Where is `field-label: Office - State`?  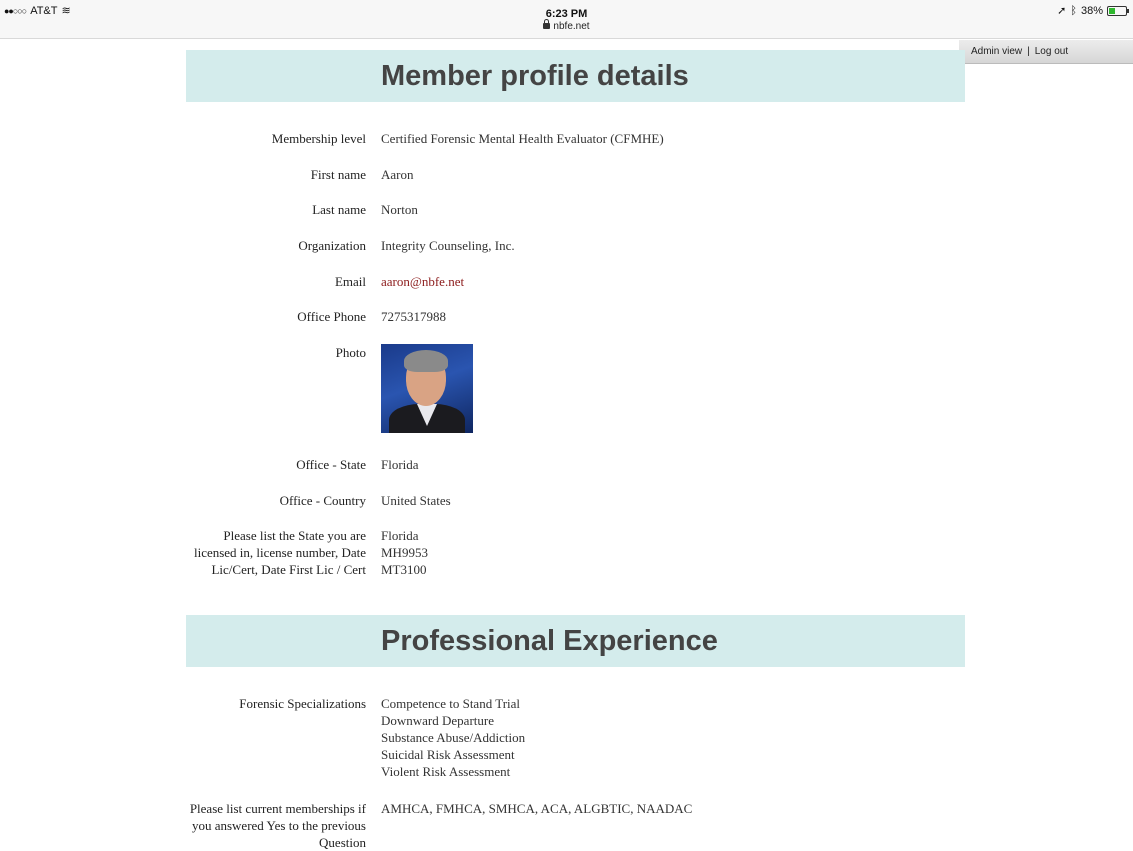
field-label: Office - State is located at coordinates (331, 464).